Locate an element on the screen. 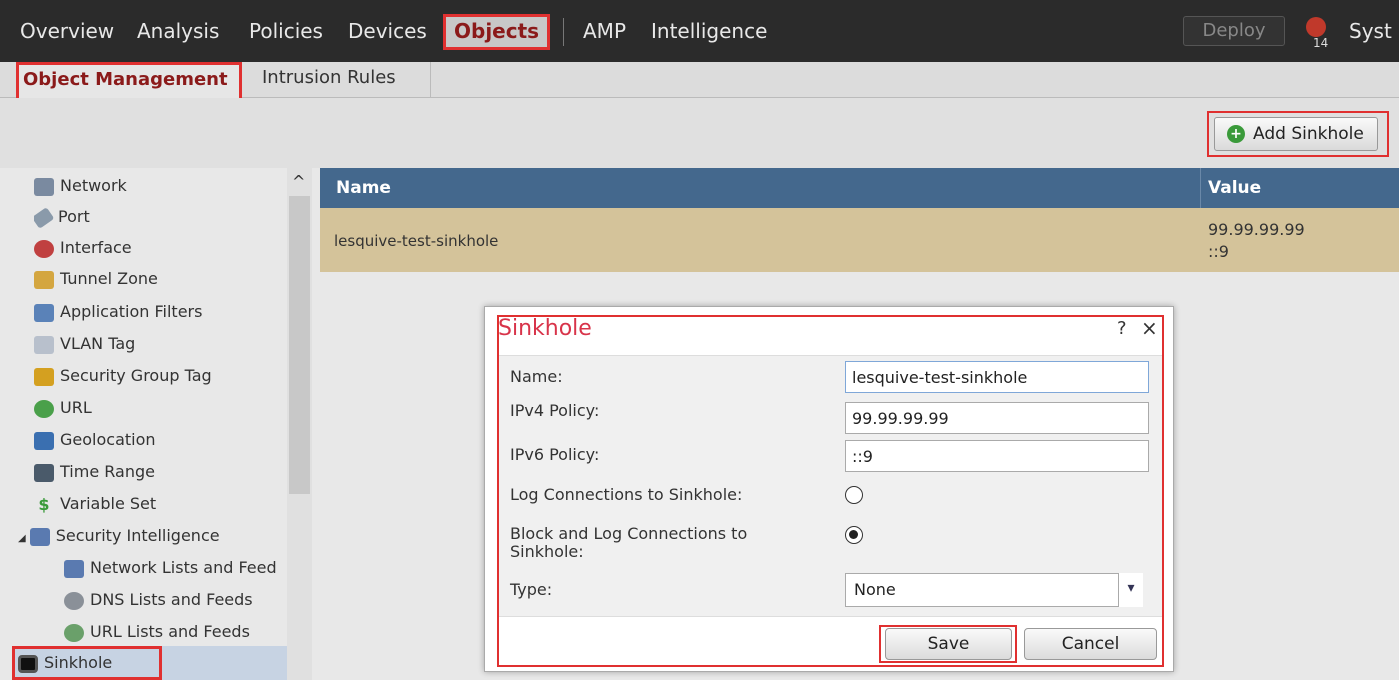 This screenshot has width=1399, height=680. row-name: lesquive-test-sinkhole is located at coordinates (416, 241).